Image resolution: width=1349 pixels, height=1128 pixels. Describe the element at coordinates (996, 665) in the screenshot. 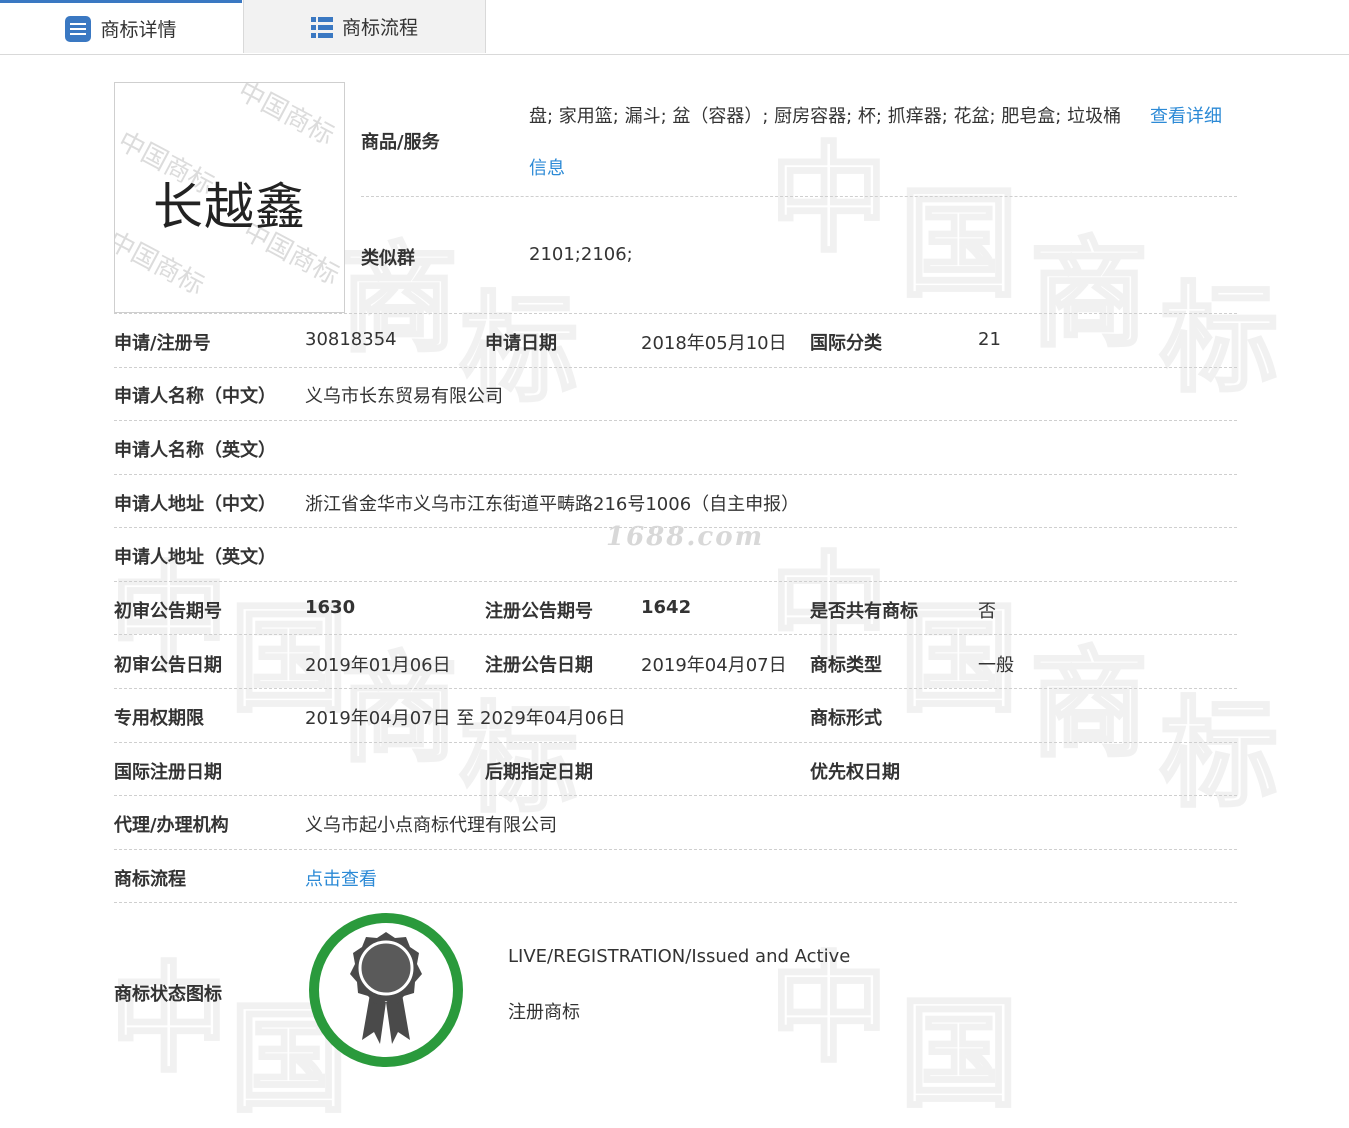

I see `tm-type-value: 一般` at that location.